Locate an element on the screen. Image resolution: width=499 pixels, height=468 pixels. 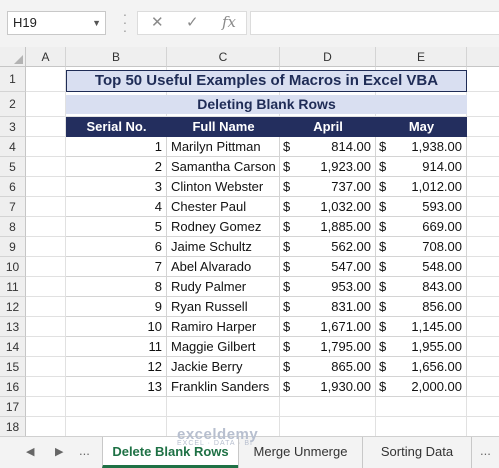
drag-handle-icon: · · · is located at coordinates (125, 22).